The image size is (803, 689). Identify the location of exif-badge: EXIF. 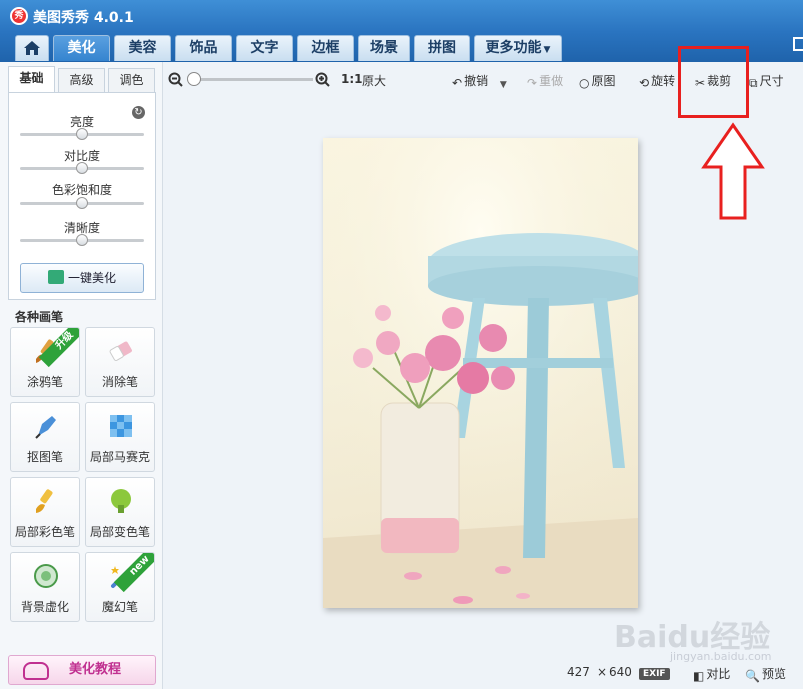
(654, 674).